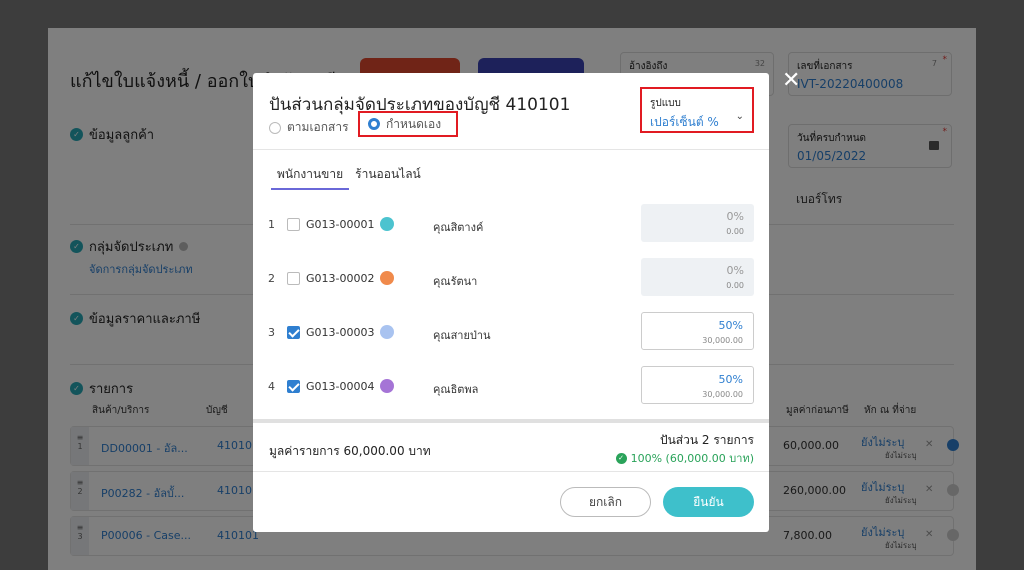 The width and height of the screenshot is (1024, 570). What do you see at coordinates (708, 502) in the screenshot?
I see `confirm-button: ยืนยัน` at bounding box center [708, 502].